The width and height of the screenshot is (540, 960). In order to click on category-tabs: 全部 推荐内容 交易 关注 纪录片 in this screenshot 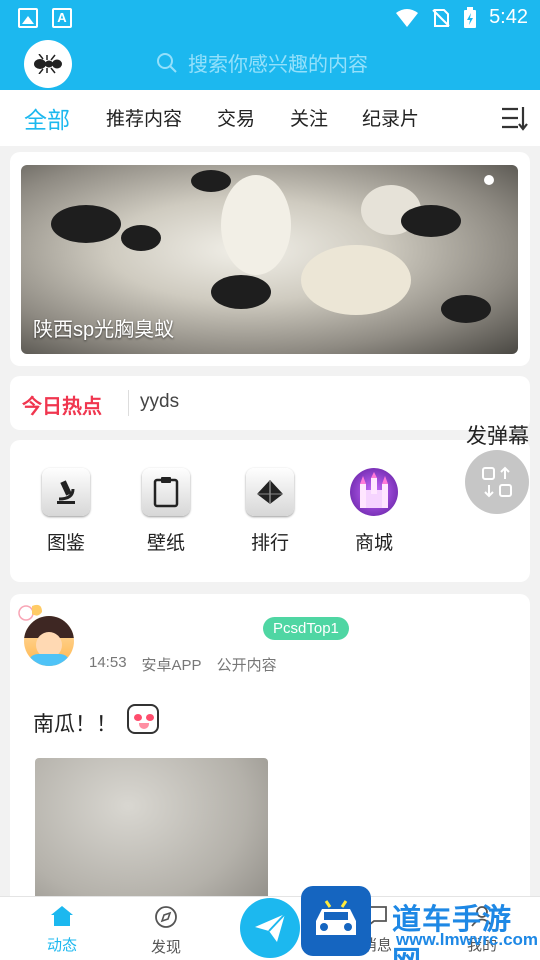, I will do `click(270, 118)`.